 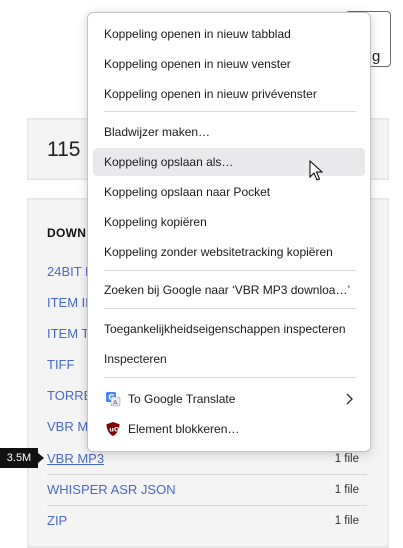 I want to click on menu-item-label: Koppeling kopiëren, so click(x=155, y=222).